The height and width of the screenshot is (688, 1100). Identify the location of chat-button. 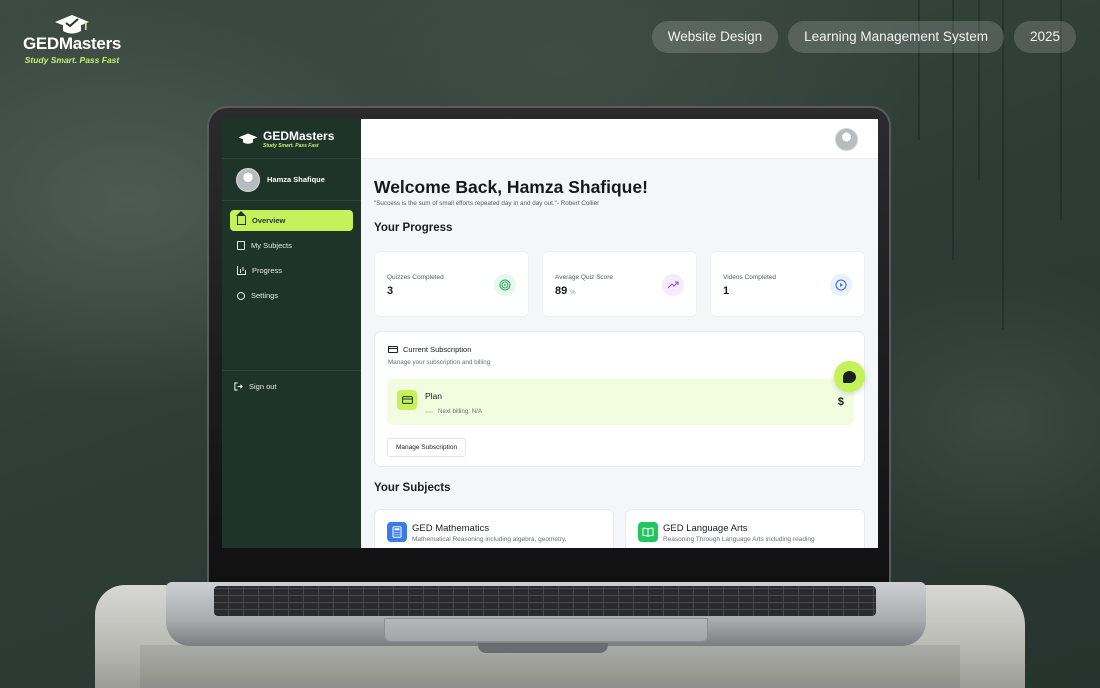
(849, 376).